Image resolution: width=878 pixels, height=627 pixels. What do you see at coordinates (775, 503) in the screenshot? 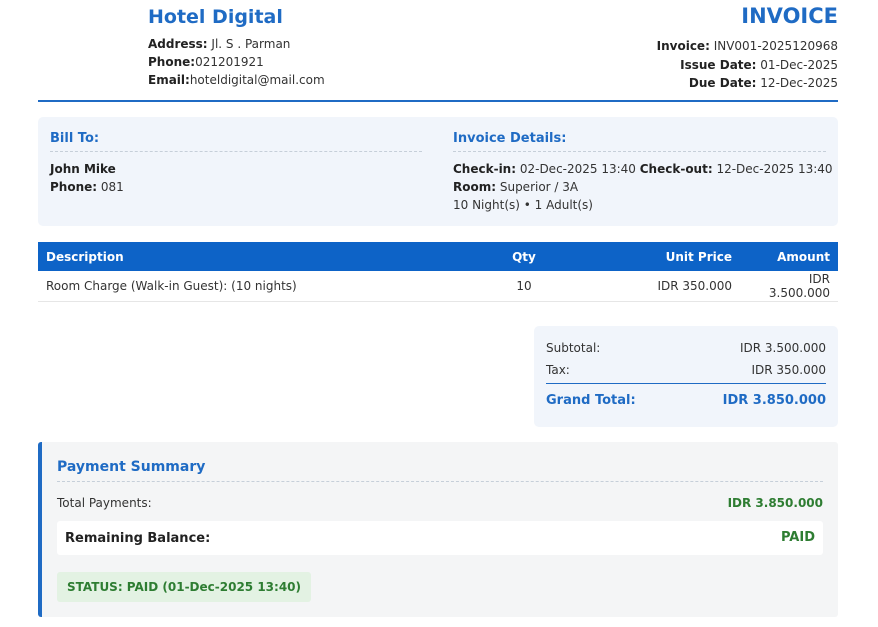
I see `total-payments-value: IDR 3.850.000` at bounding box center [775, 503].